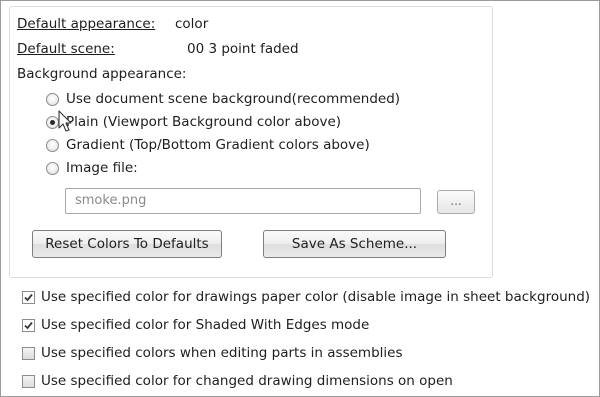 This screenshot has height=397, width=600. Describe the element at coordinates (52, 168) in the screenshot. I see `radio-image-file` at that location.